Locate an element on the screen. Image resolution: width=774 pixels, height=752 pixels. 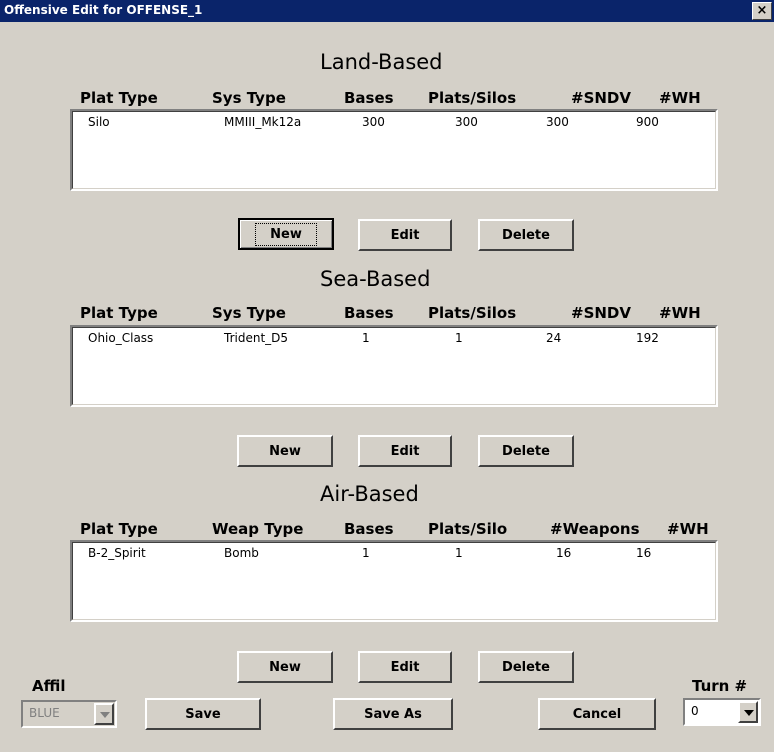
air-section-title: Air-Based is located at coordinates (369, 494).